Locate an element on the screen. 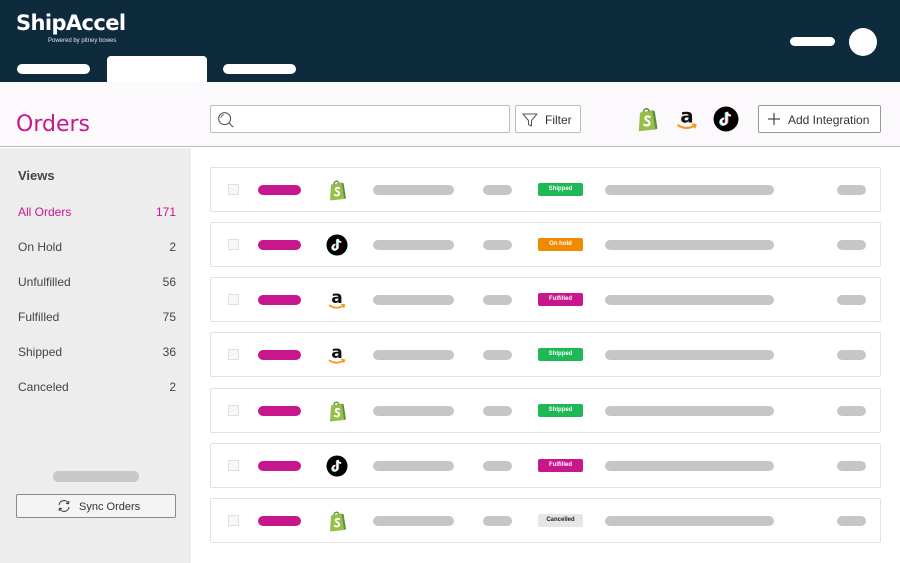  sidebar-item-unfulfilled: Unfulfilled 56 is located at coordinates (97, 282).